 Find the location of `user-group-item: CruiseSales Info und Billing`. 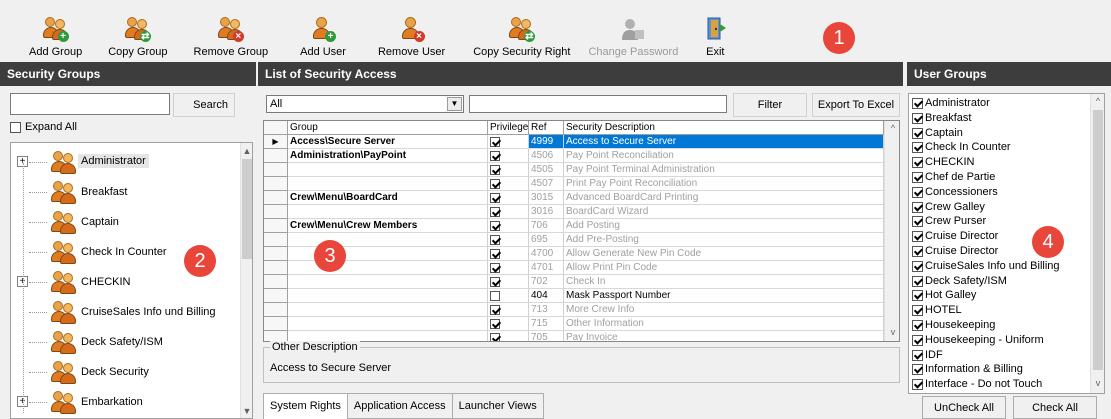

user-group-item: CruiseSales Info und Billing is located at coordinates (986, 266).